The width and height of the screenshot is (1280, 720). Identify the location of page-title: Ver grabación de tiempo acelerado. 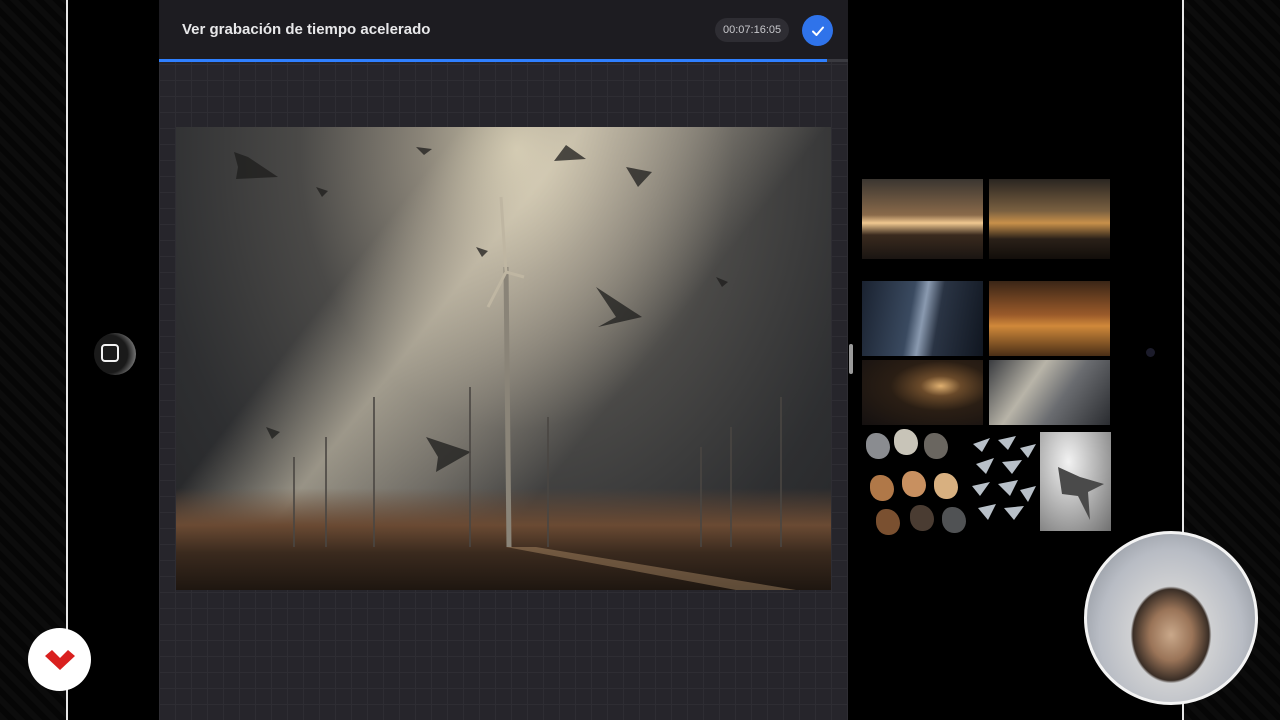
(306, 29).